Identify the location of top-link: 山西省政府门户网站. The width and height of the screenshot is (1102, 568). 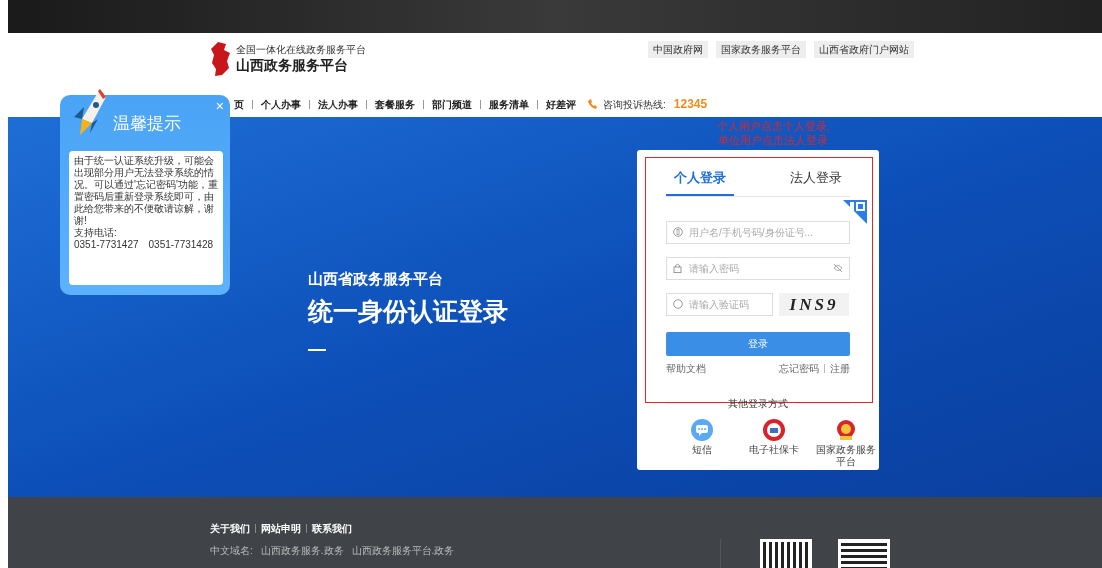
(864, 49).